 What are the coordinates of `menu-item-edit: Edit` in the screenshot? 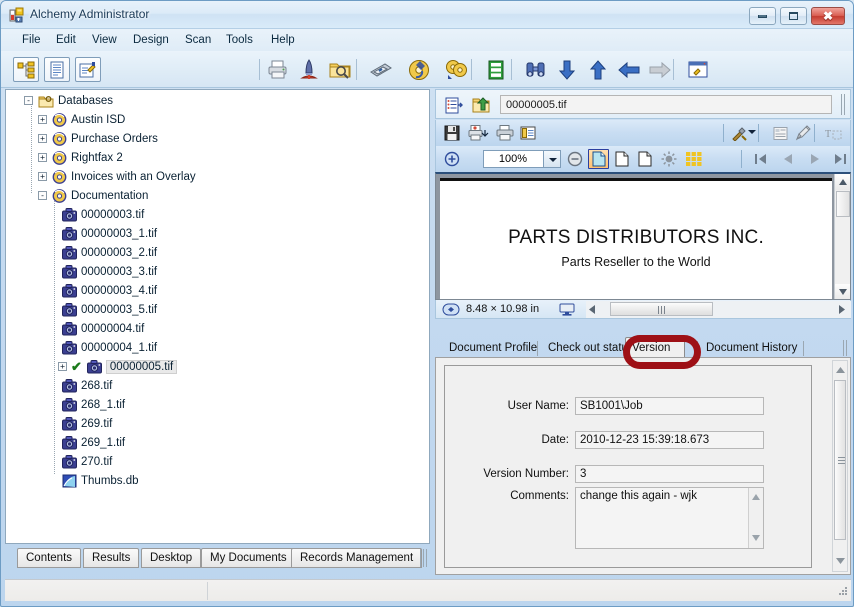 It's located at (66, 40).